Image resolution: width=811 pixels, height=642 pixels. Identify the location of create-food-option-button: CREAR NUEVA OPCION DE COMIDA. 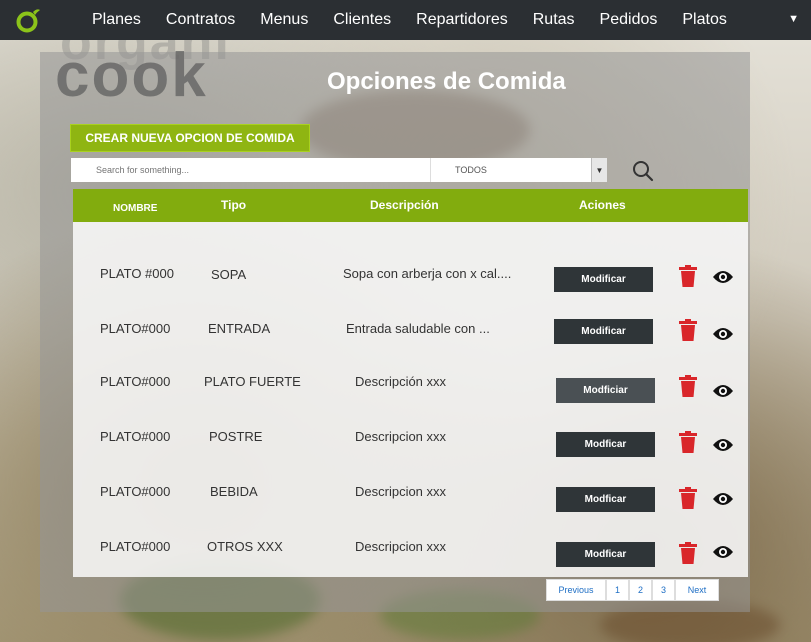
(190, 138).